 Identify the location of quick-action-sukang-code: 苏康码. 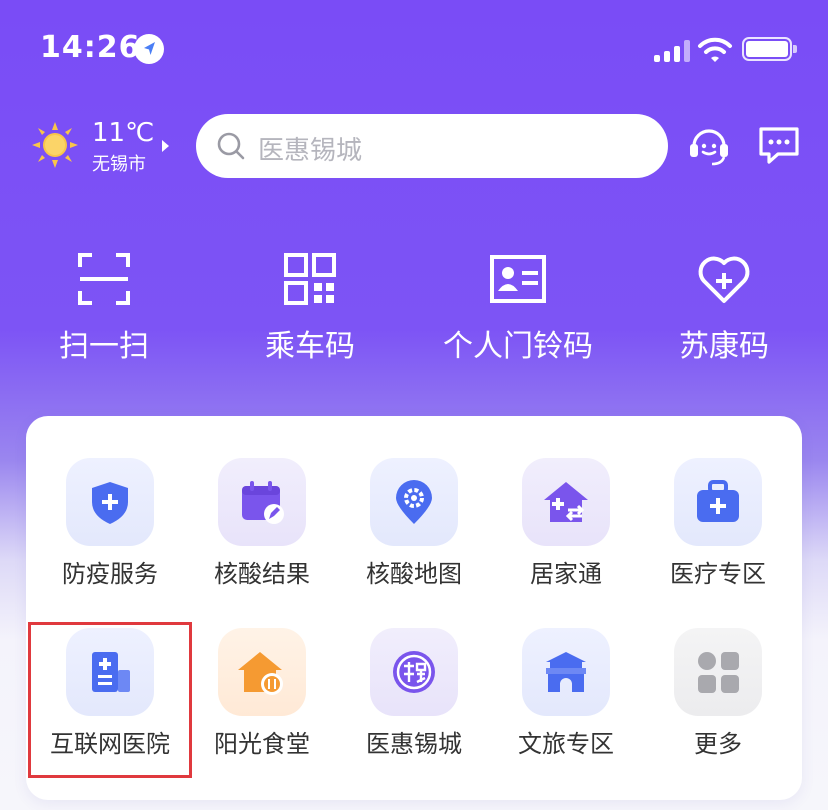
(724, 310).